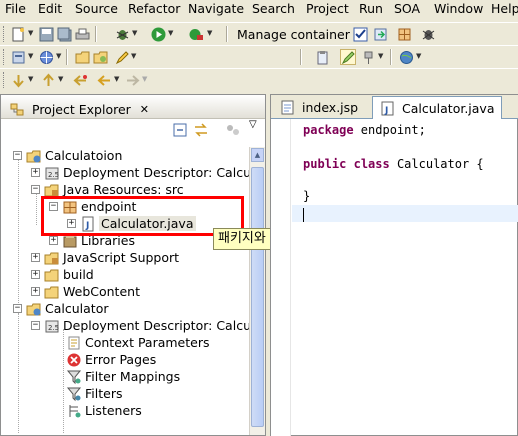 This screenshot has width=518, height=436. What do you see at coordinates (180, 132) in the screenshot?
I see `collapse-all-icon` at bounding box center [180, 132].